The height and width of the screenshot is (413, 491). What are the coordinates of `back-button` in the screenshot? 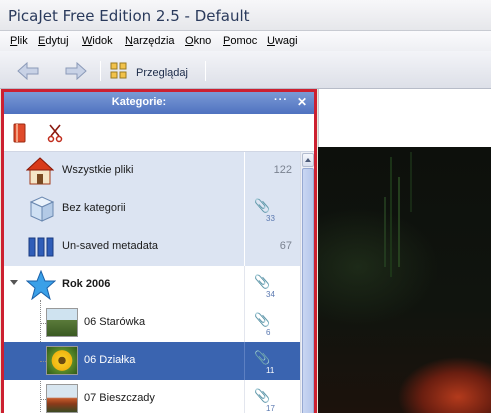 It's located at (28, 71).